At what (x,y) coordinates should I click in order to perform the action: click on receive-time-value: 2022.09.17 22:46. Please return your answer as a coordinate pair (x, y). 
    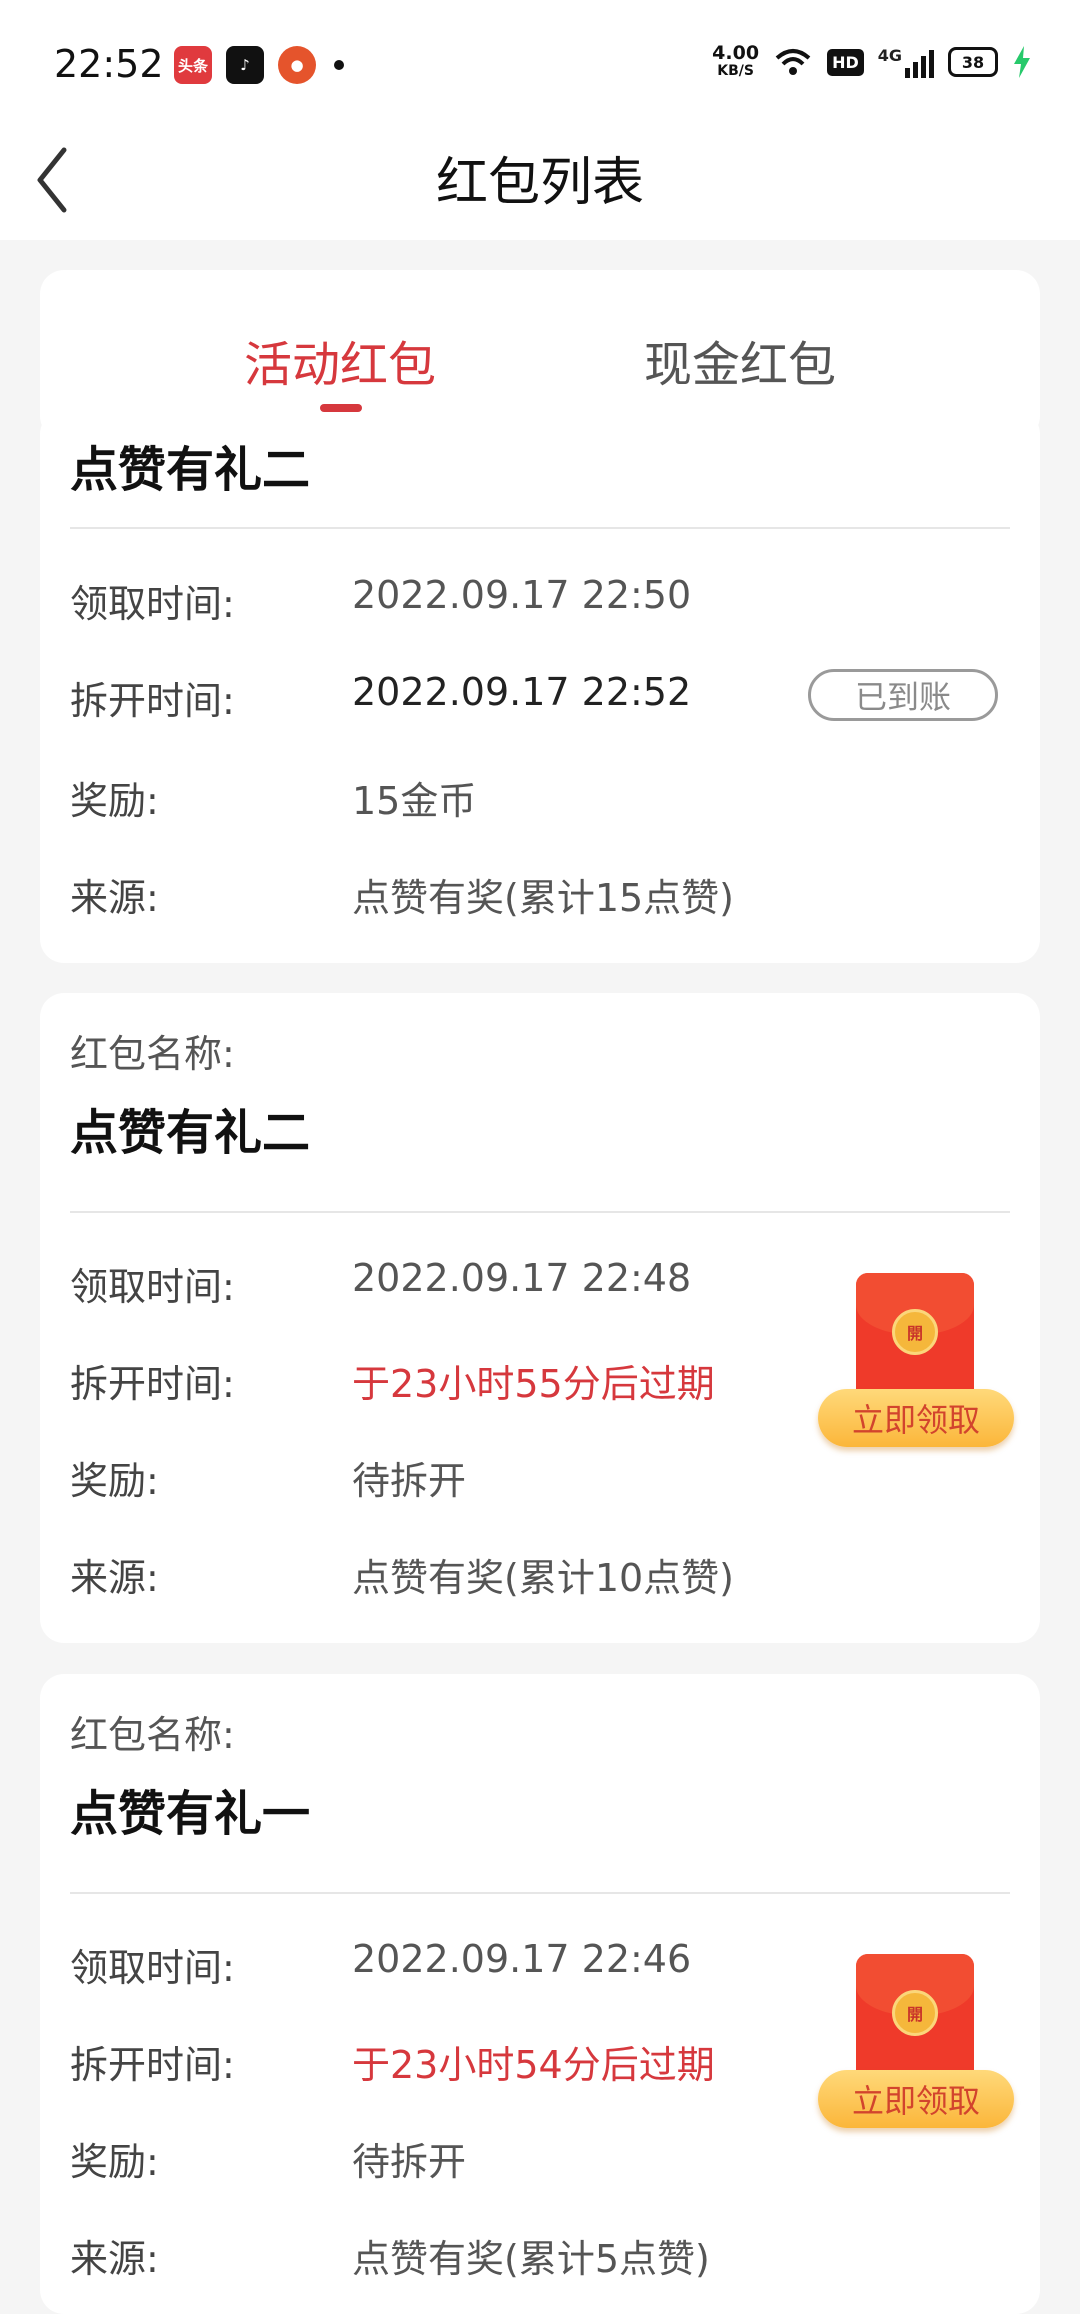
    Looking at the image, I should click on (522, 1959).